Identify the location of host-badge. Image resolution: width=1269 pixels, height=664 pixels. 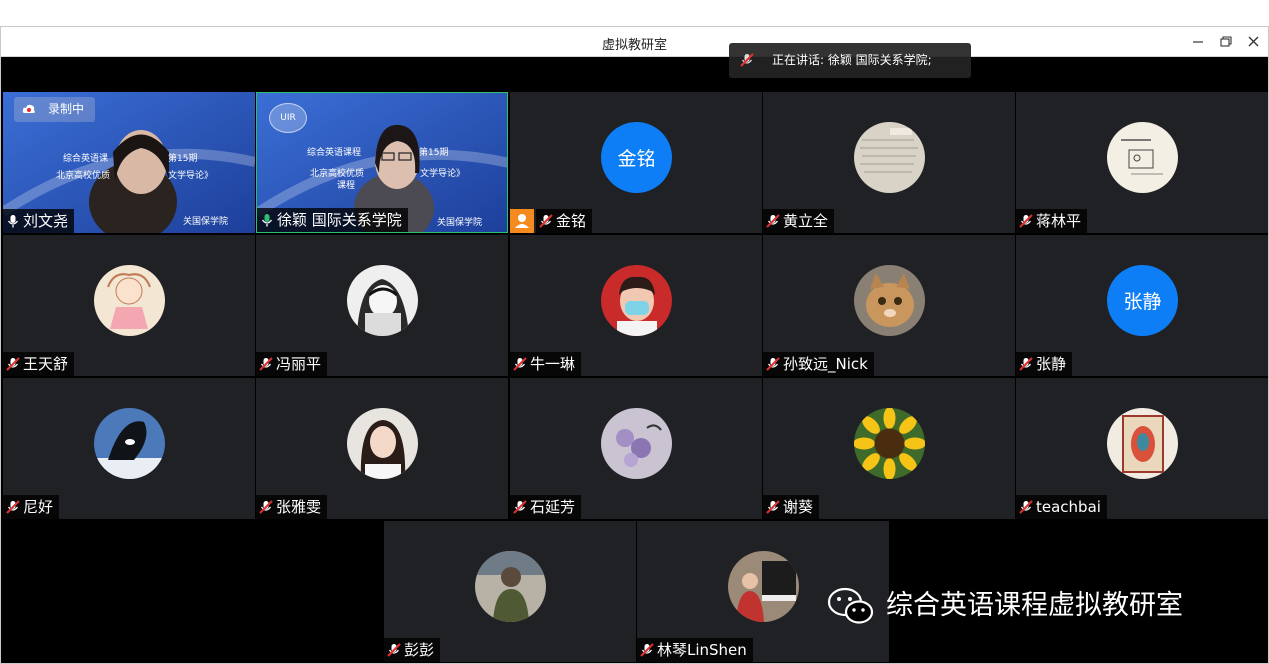
(522, 221).